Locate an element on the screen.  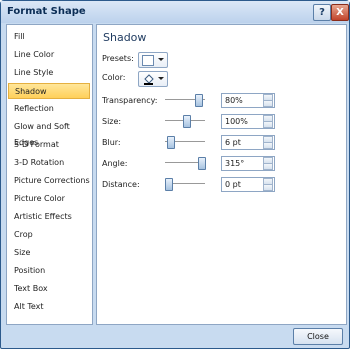
nav-item-picture-corrections: Picture Corrections is located at coordinates (49, 181).